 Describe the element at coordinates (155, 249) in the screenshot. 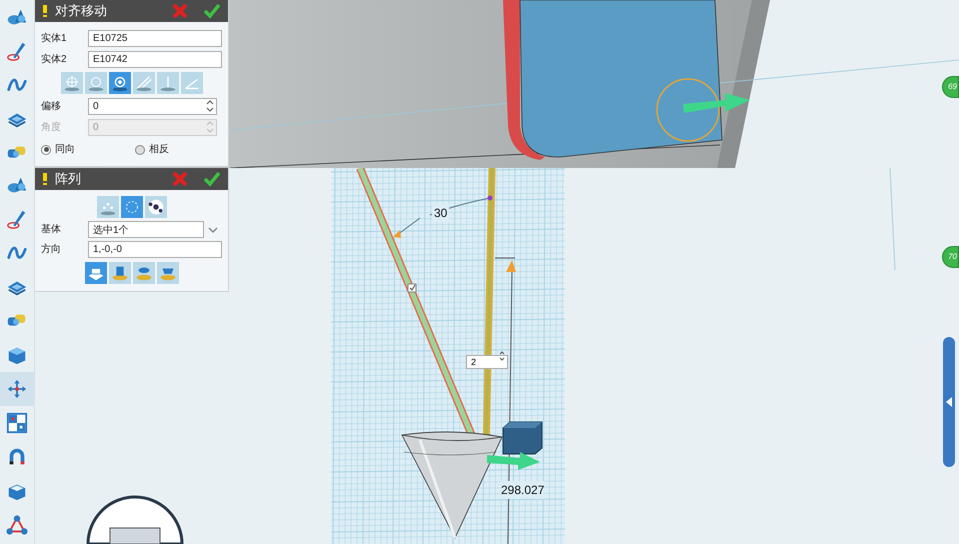

I see `input-field: 1,-0,-0` at that location.